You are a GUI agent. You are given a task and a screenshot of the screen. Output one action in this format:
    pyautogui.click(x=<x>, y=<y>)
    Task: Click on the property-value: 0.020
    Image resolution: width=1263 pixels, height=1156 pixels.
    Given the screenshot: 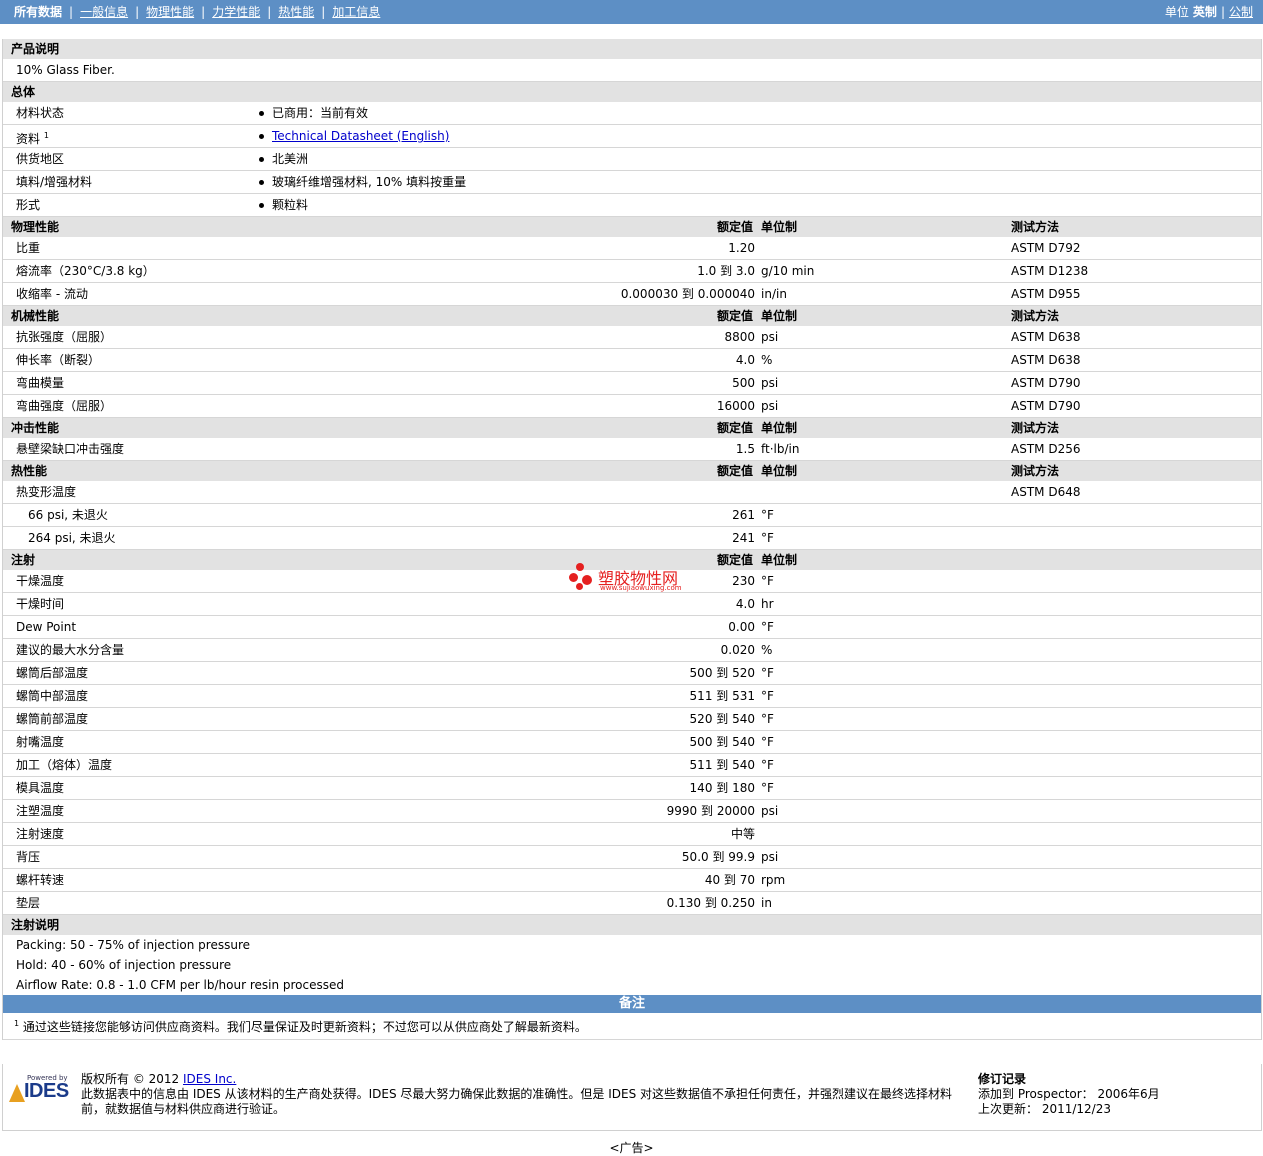 What is the action you would take?
    pyautogui.click(x=737, y=650)
    